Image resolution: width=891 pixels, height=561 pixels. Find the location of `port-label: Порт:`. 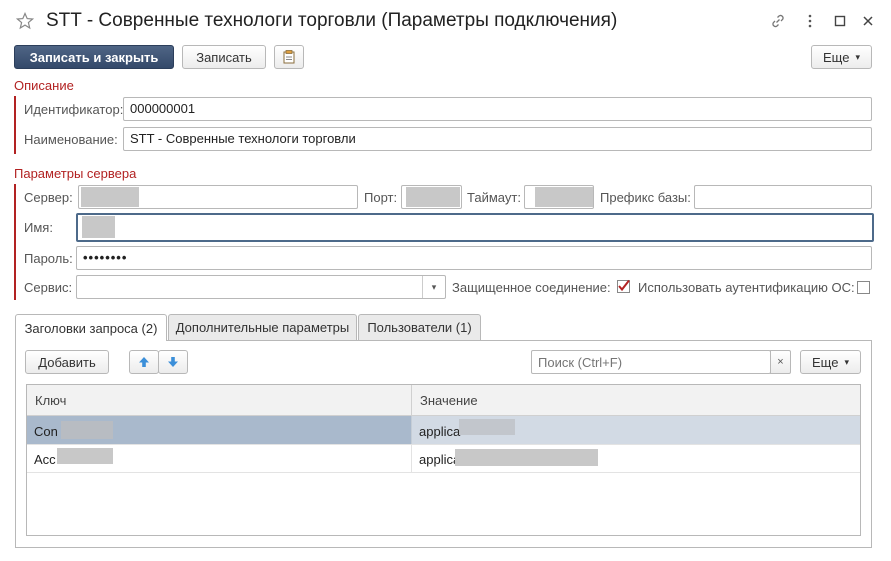

port-label: Порт: is located at coordinates (381, 197).